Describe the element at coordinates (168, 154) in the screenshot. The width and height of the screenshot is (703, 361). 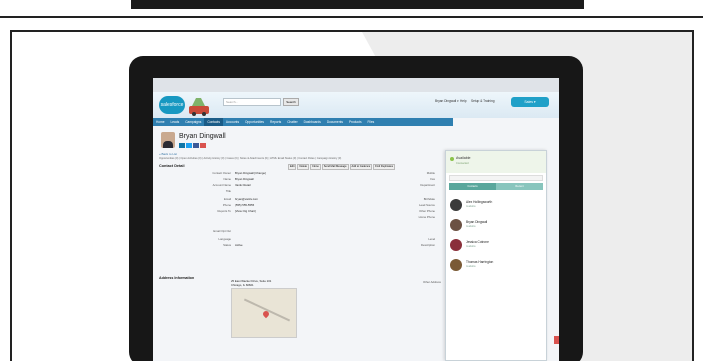
I see `back-to-list-link: « Back to List` at that location.